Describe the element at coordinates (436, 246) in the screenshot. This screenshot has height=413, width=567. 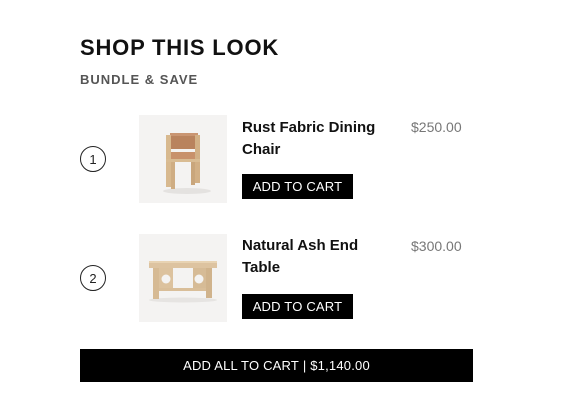
I see `product-price: $300.00` at that location.